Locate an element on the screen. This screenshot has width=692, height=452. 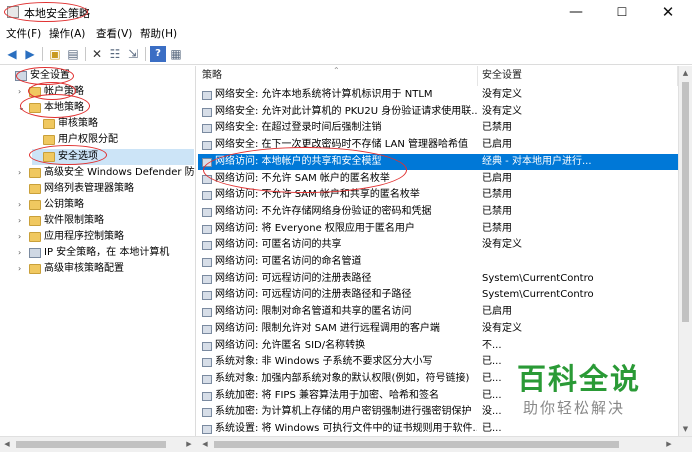
show-tree-icon: ▤ is located at coordinates (73, 54).